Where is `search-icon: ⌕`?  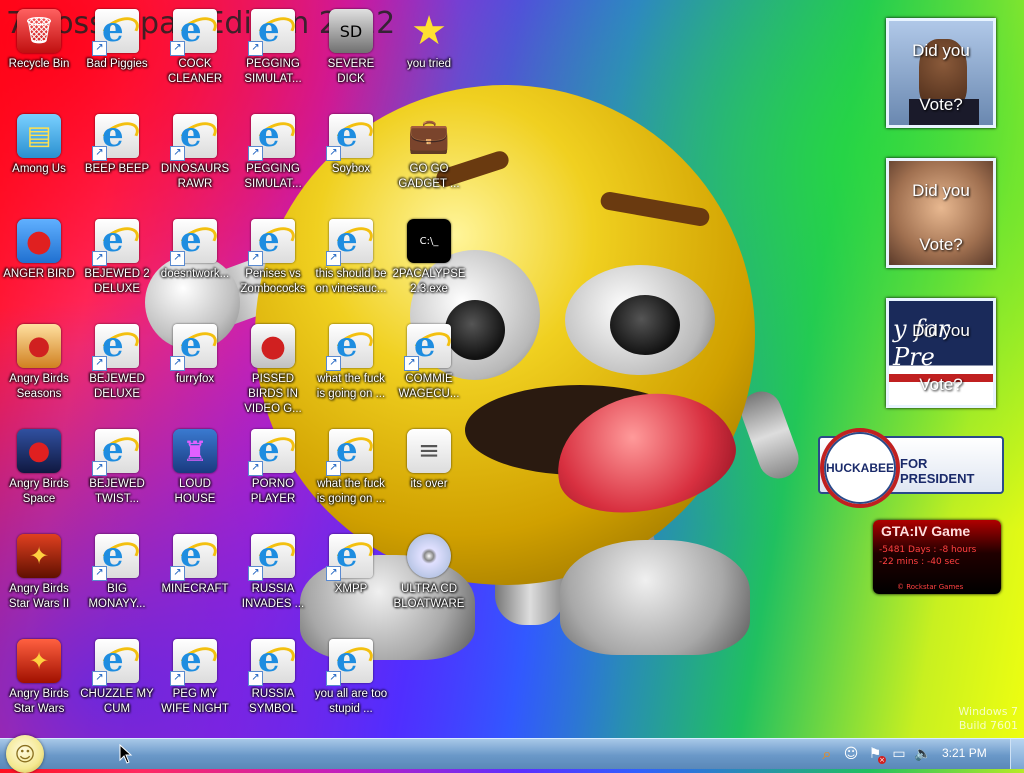
search-icon: ⌕ is located at coordinates (827, 753).